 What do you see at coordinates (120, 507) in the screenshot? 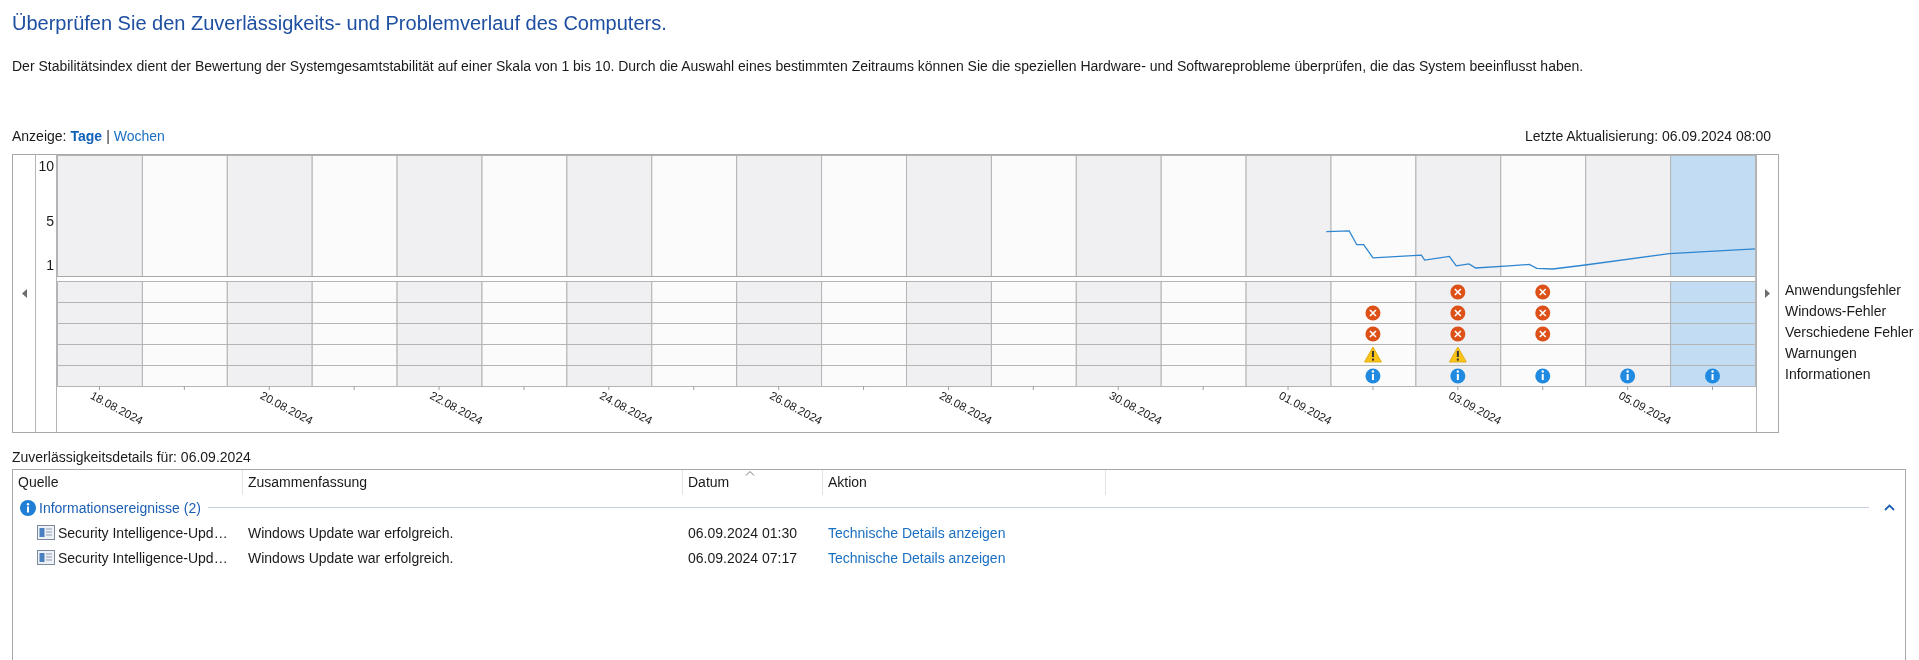
I see `group-title: Informationsereignisse (2)` at bounding box center [120, 507].